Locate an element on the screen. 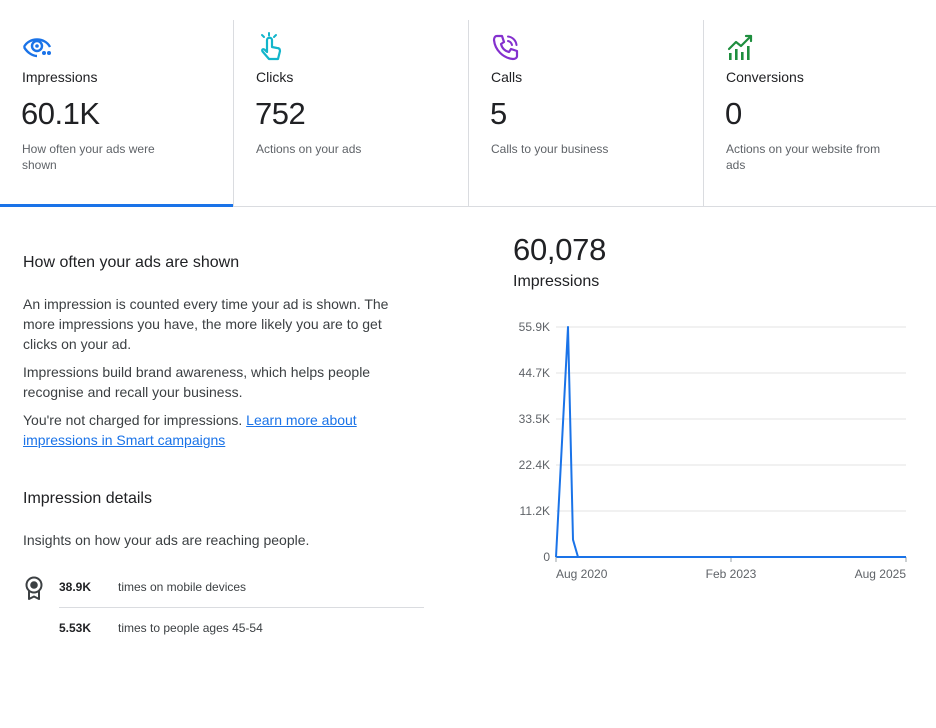  detail-row: 38.9K times on mobile devices is located at coordinates (223, 596).